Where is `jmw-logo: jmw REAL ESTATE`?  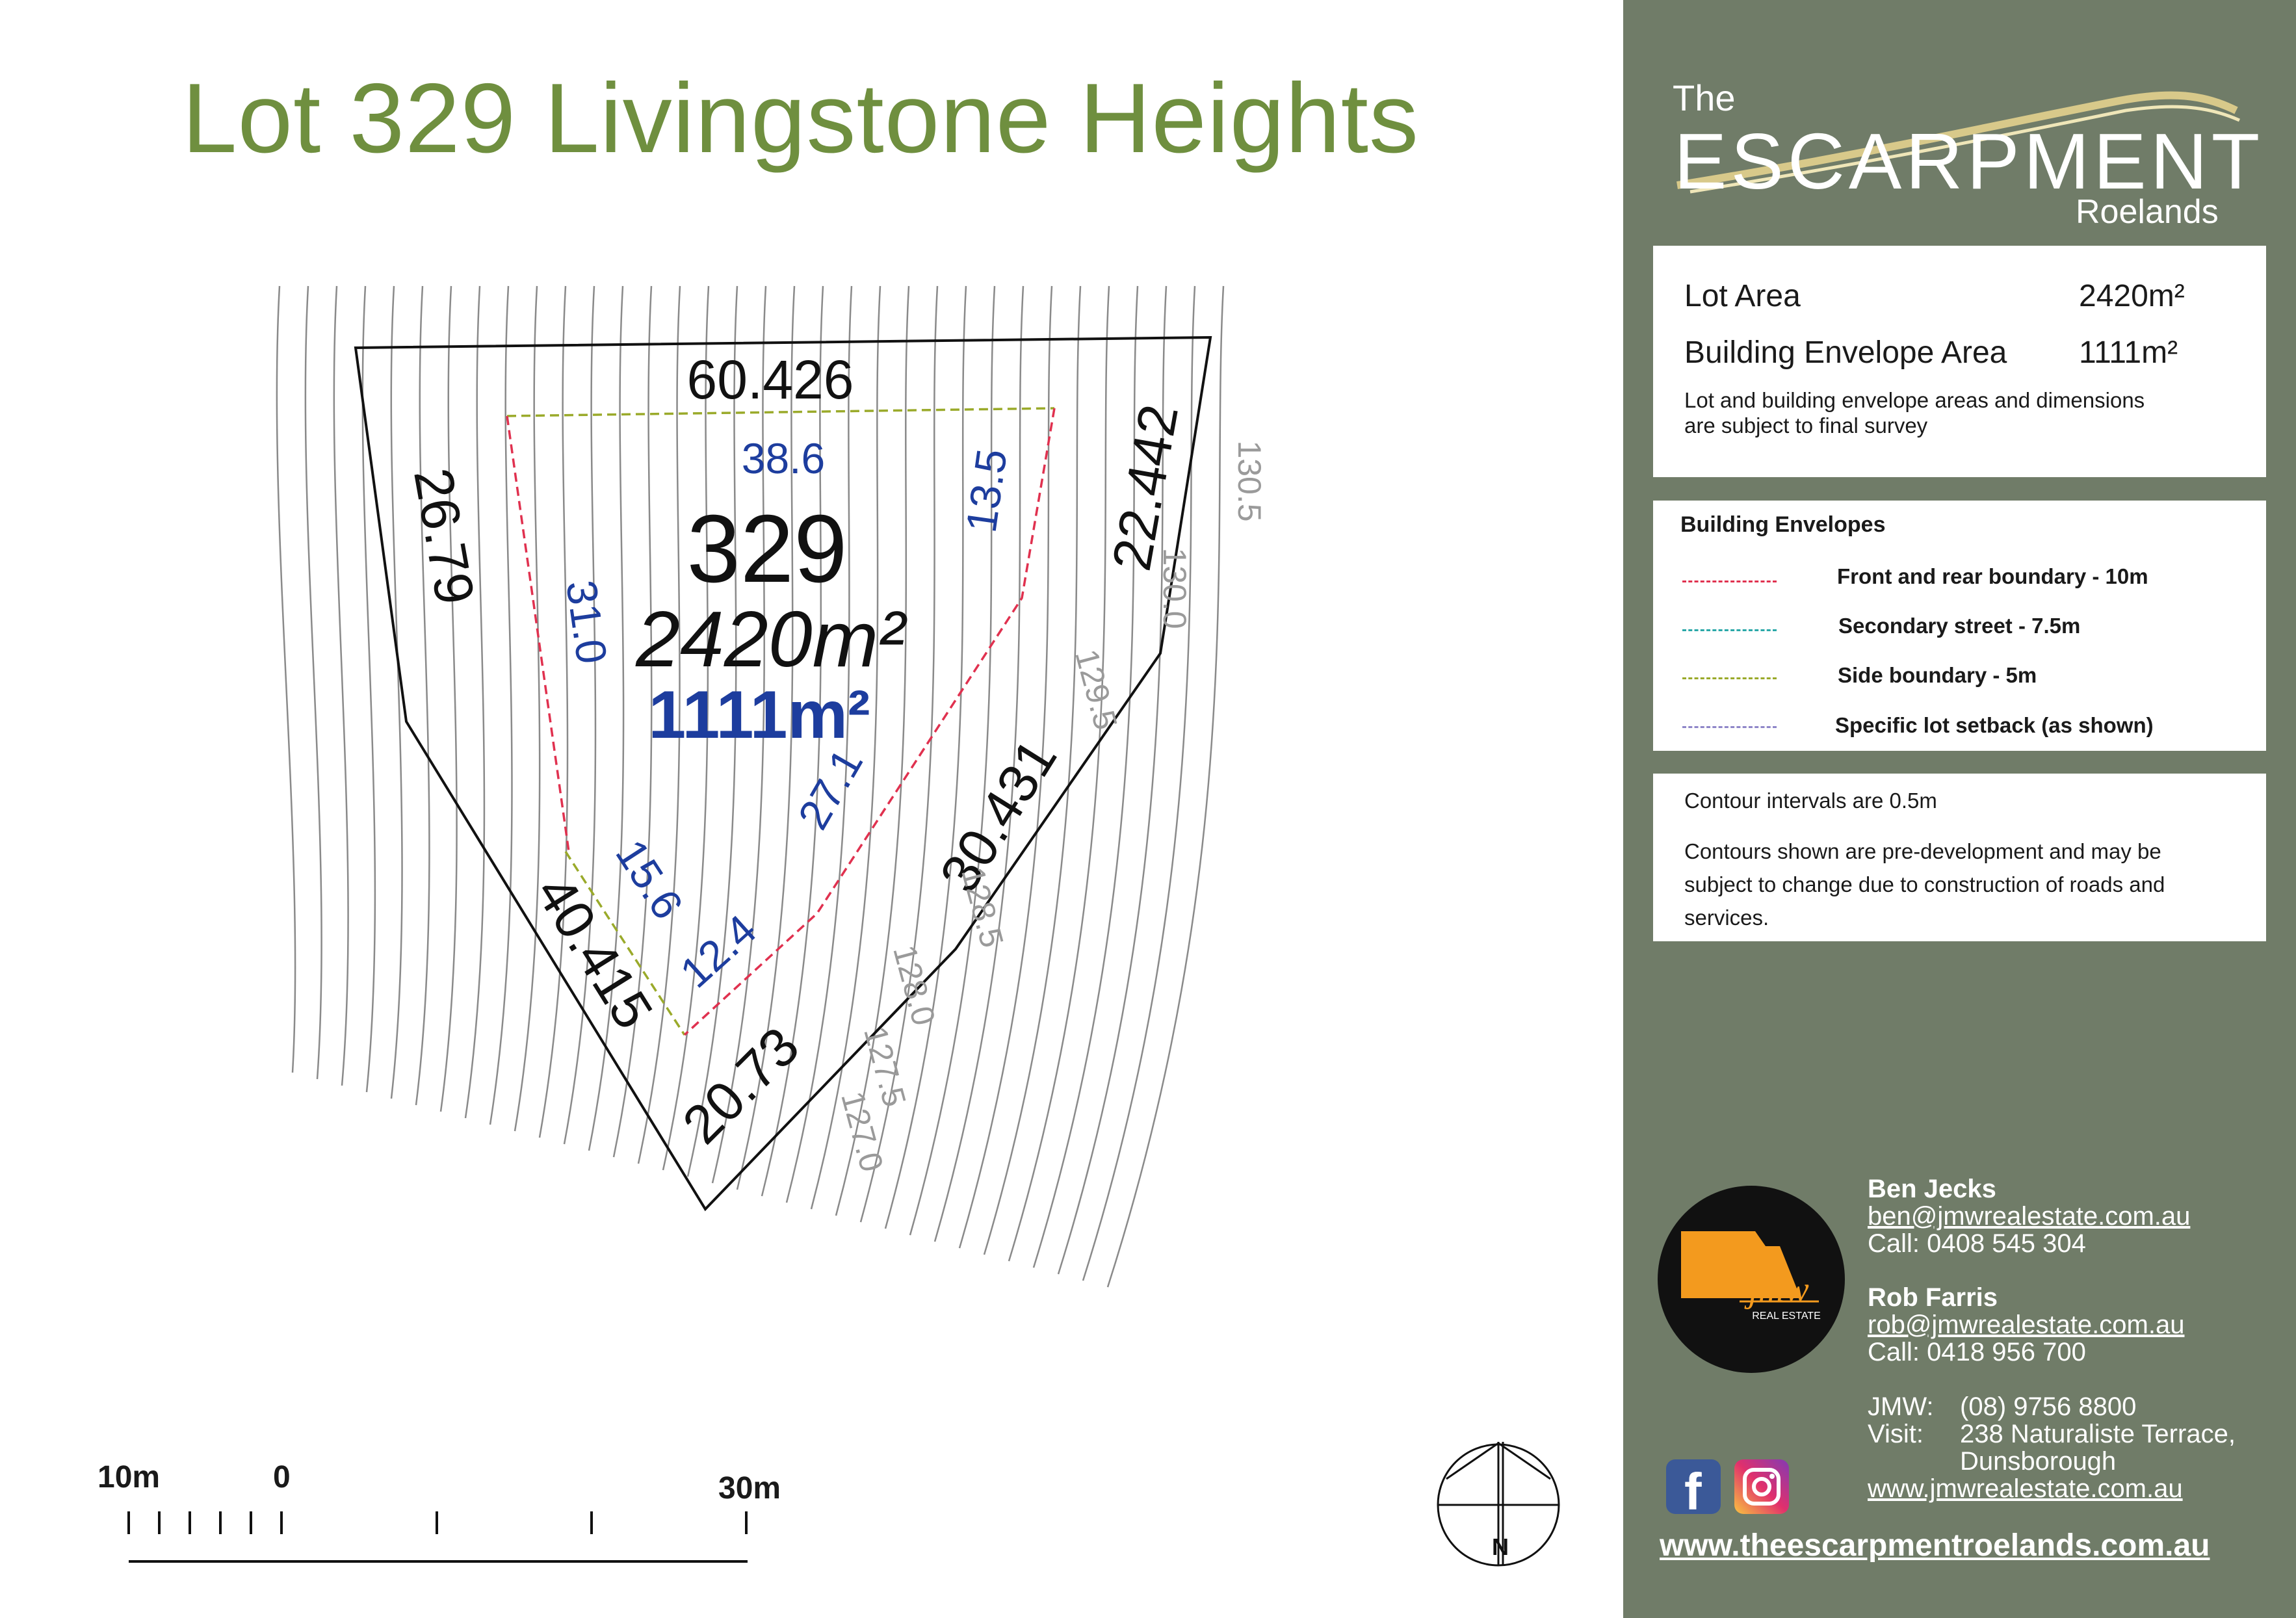
jmw-logo: jmw REAL ESTATE is located at coordinates (1751, 1279).